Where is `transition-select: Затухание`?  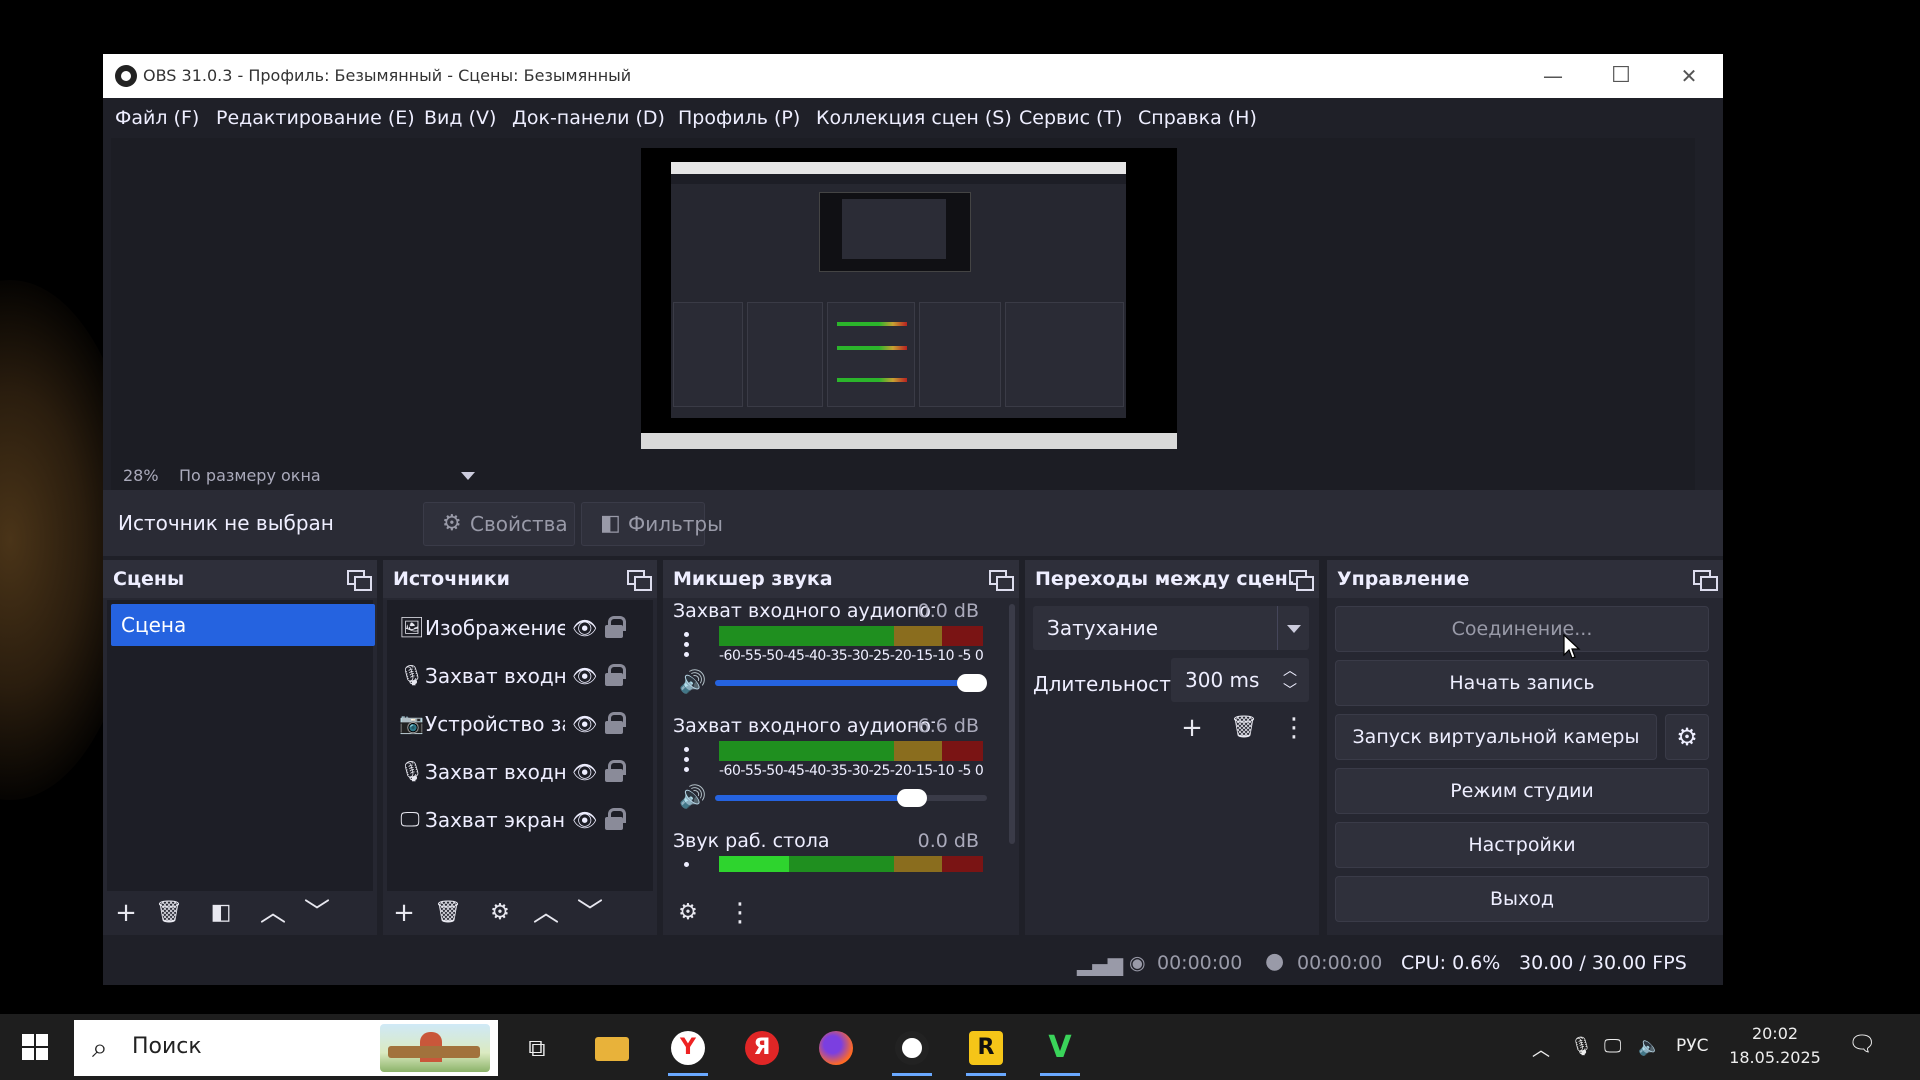 transition-select: Затухание is located at coordinates (1171, 628).